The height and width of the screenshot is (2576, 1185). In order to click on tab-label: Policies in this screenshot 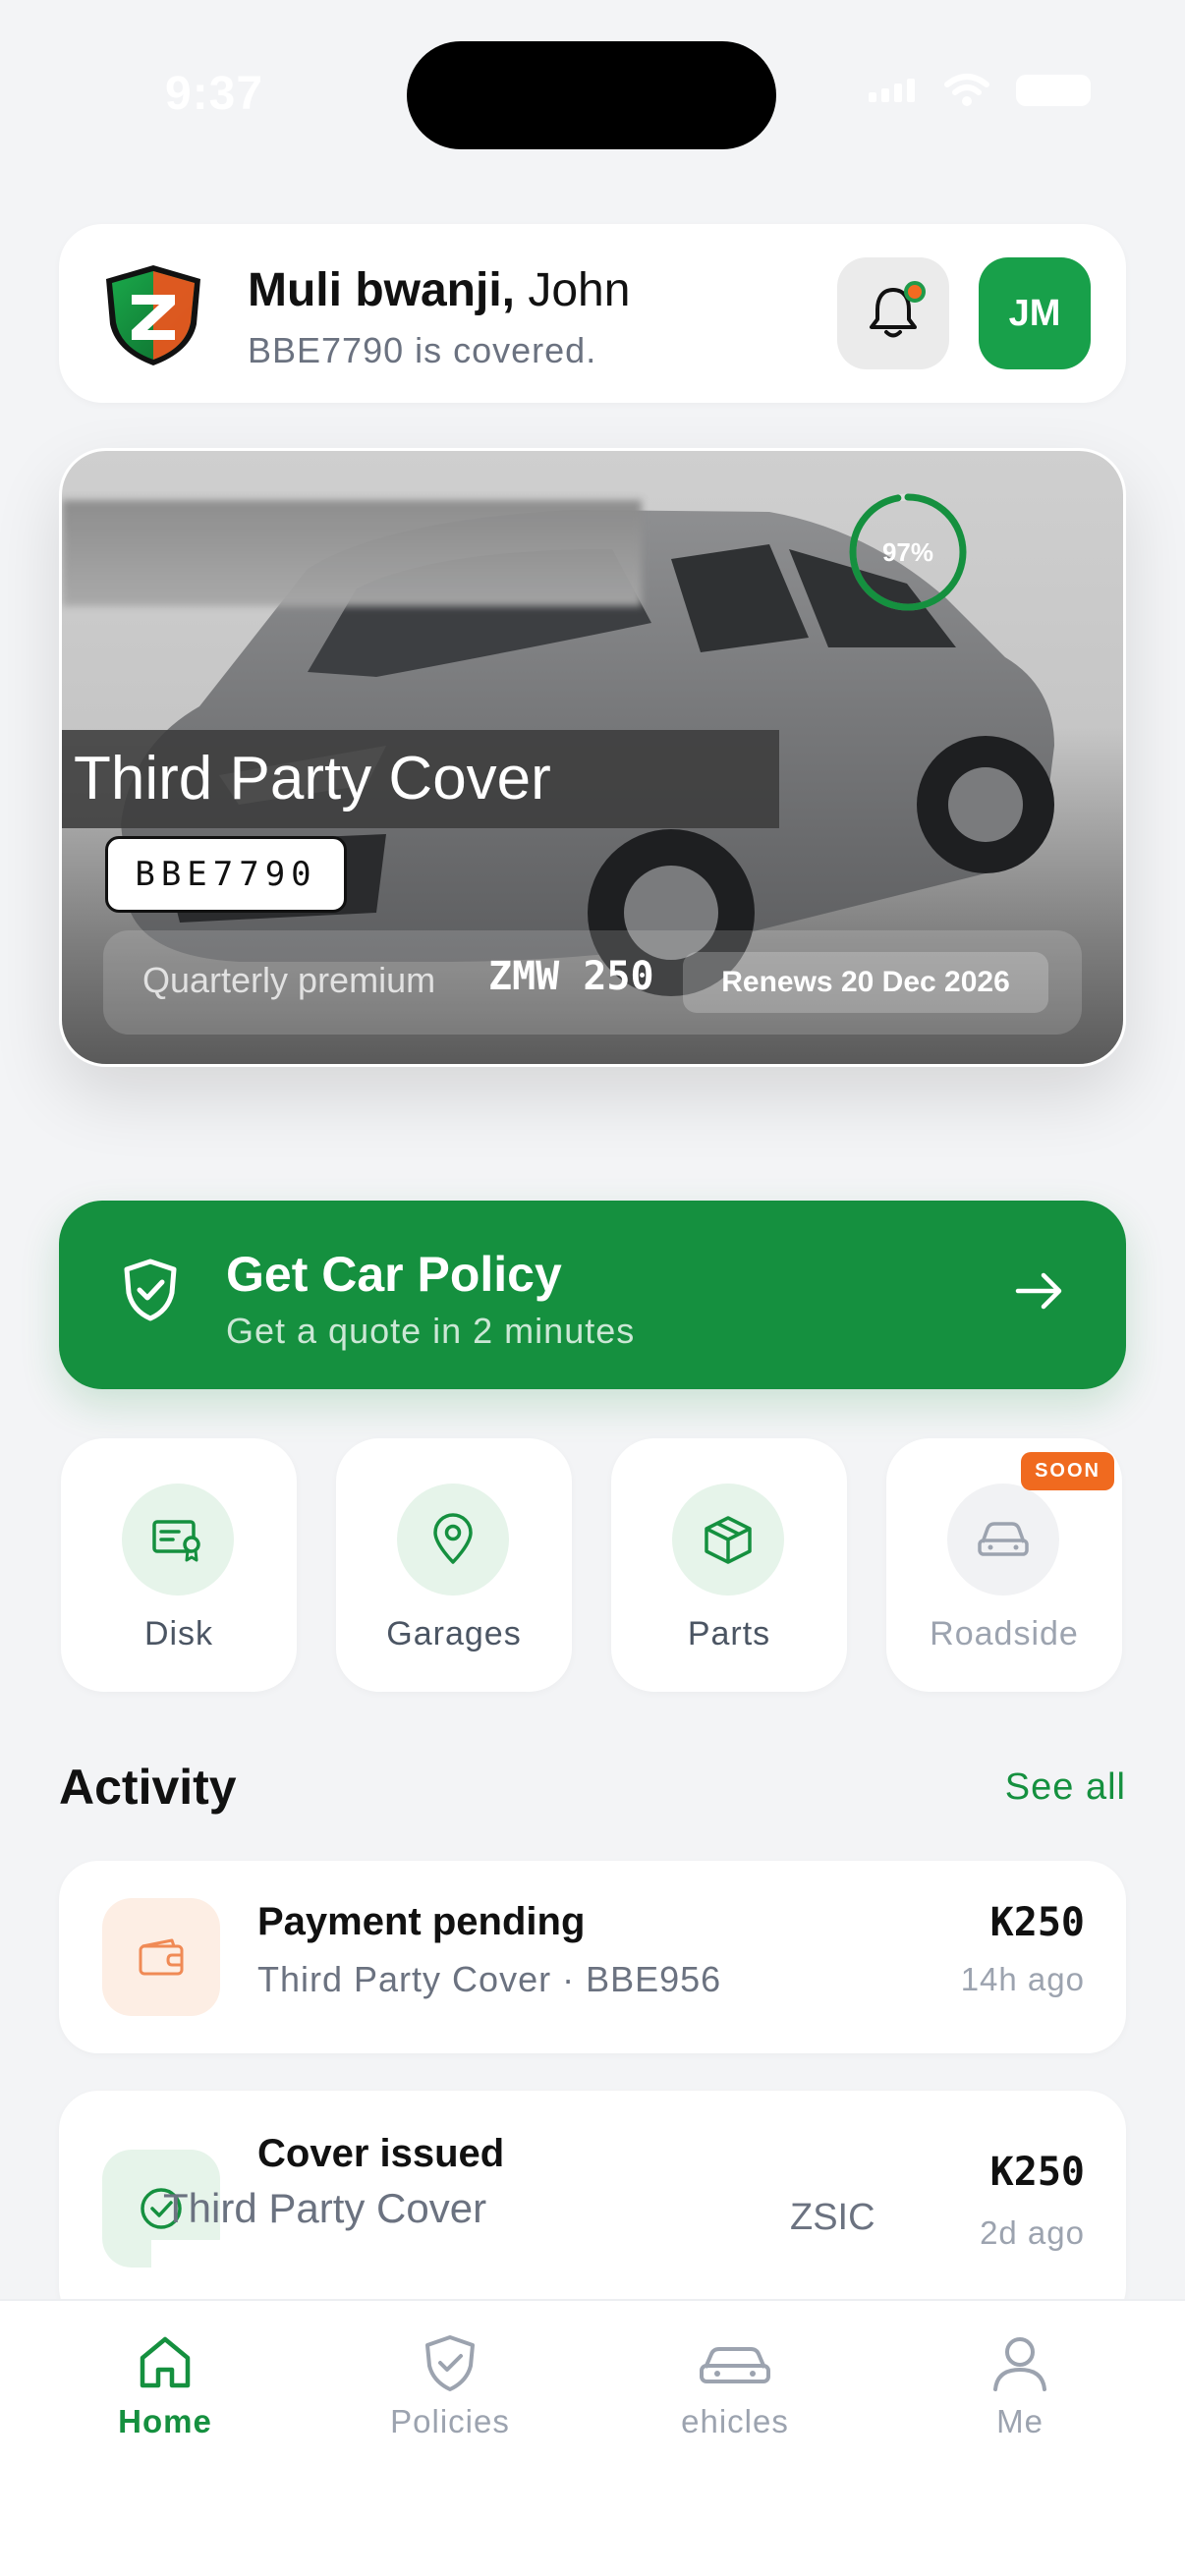, I will do `click(450, 2421)`.